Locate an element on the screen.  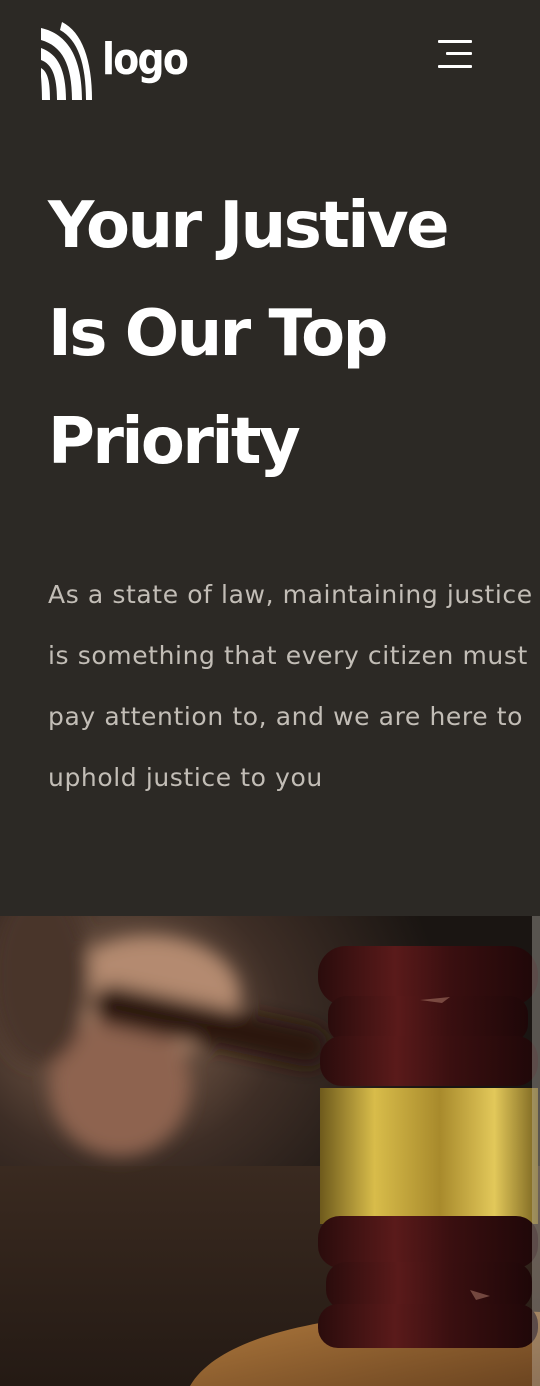
logo-text: logo is located at coordinates (145, 59).